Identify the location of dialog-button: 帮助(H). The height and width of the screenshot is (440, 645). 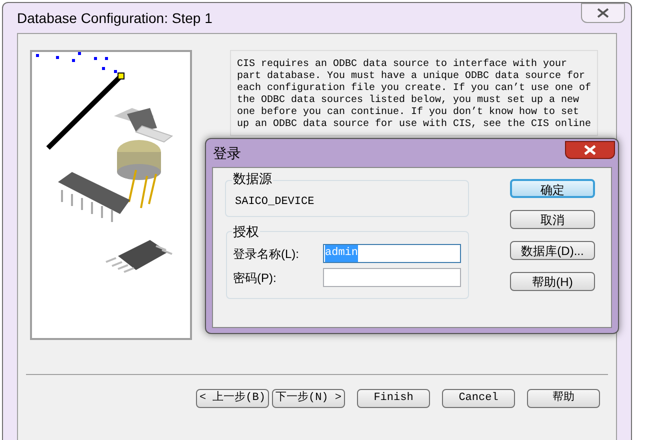
(552, 281).